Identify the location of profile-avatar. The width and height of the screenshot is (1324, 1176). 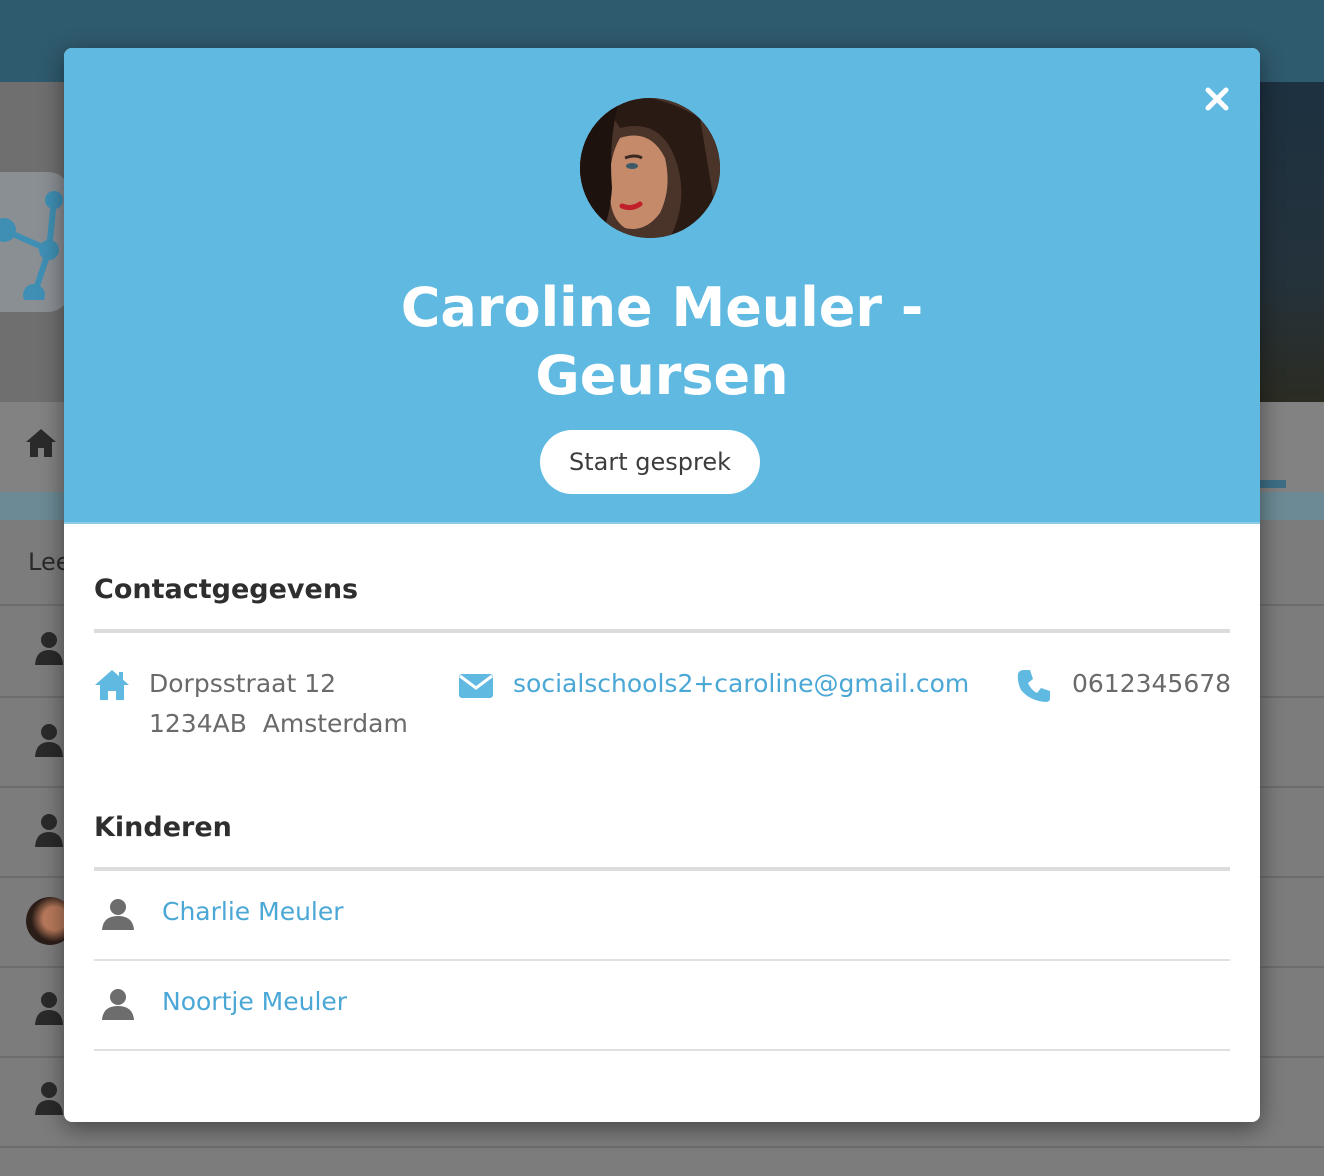
(650, 168).